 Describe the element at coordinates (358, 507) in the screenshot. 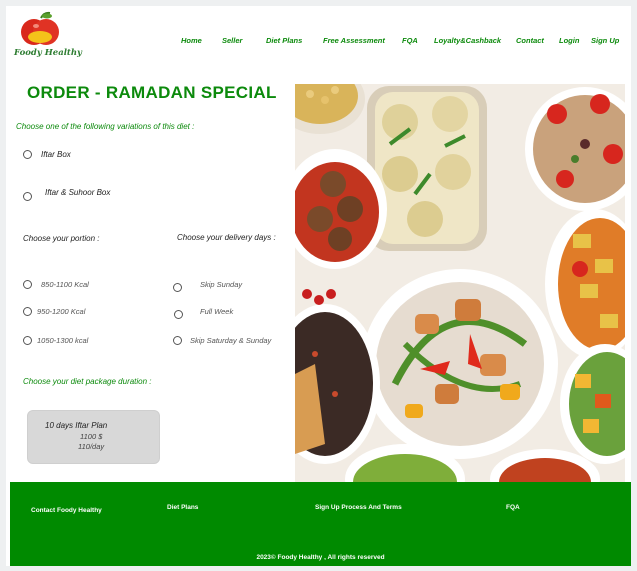

I see `footer-link-signup-terms: Sign Up Process And Terms` at that location.